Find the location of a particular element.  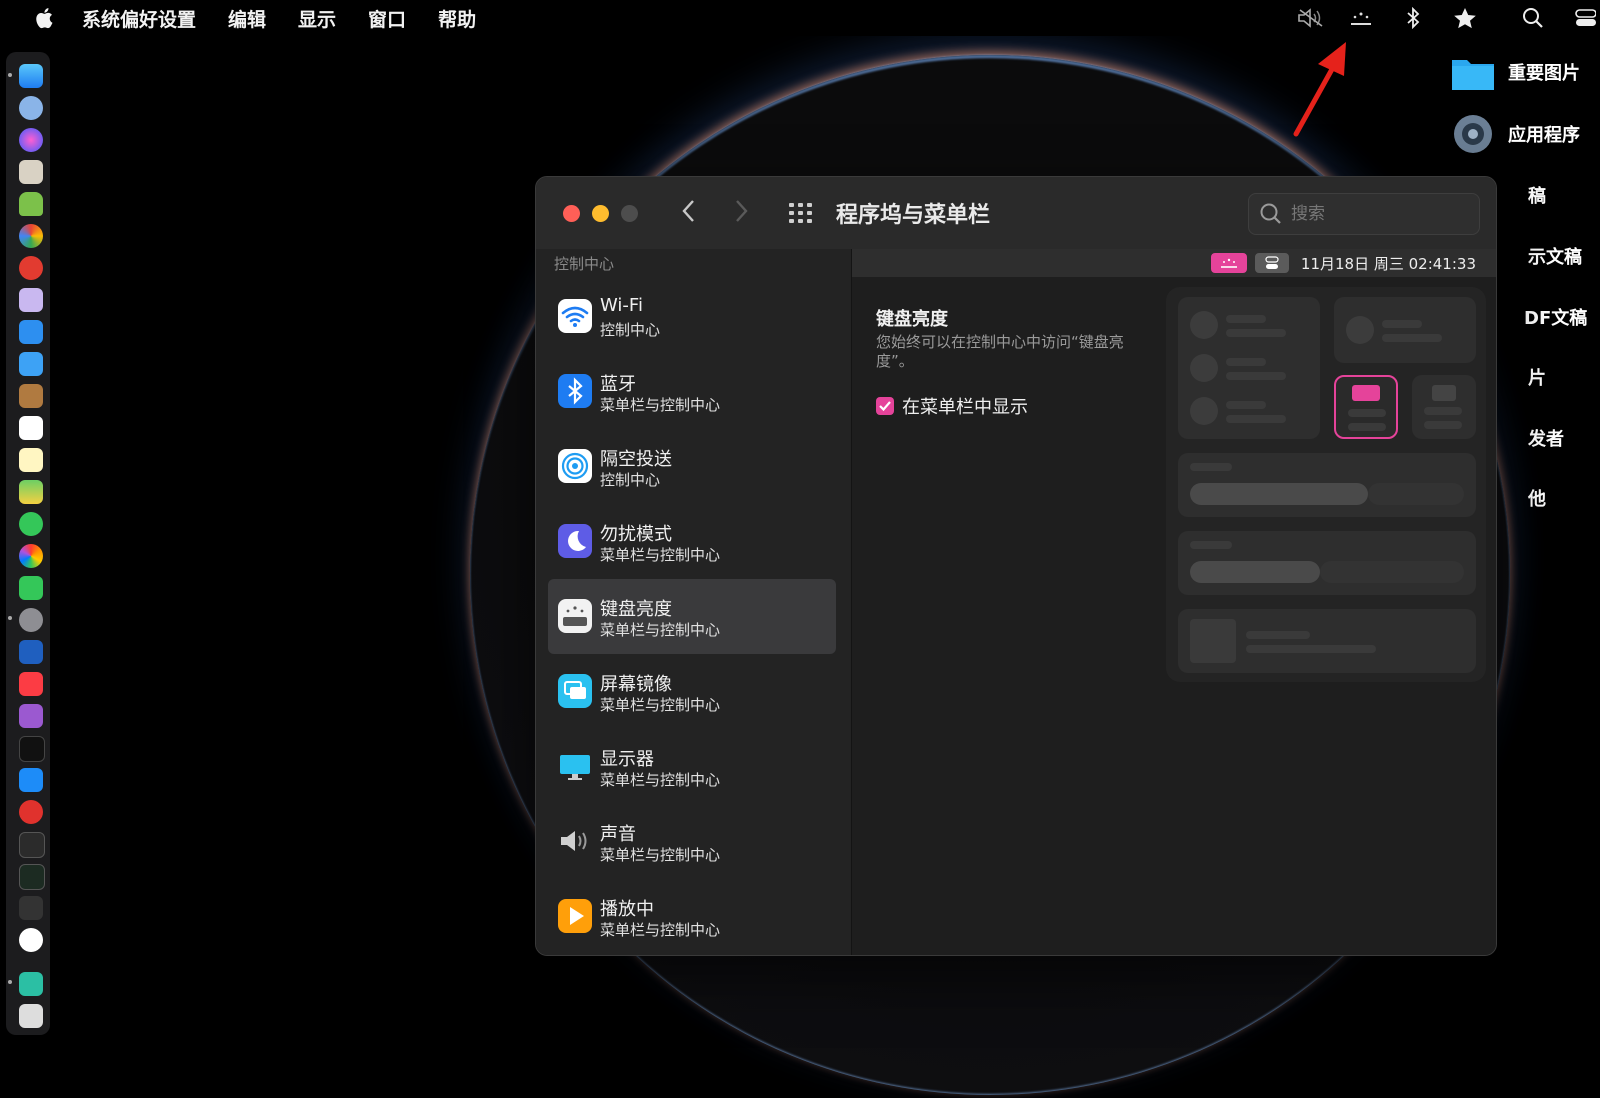

podcasts-icon is located at coordinates (31, 716).